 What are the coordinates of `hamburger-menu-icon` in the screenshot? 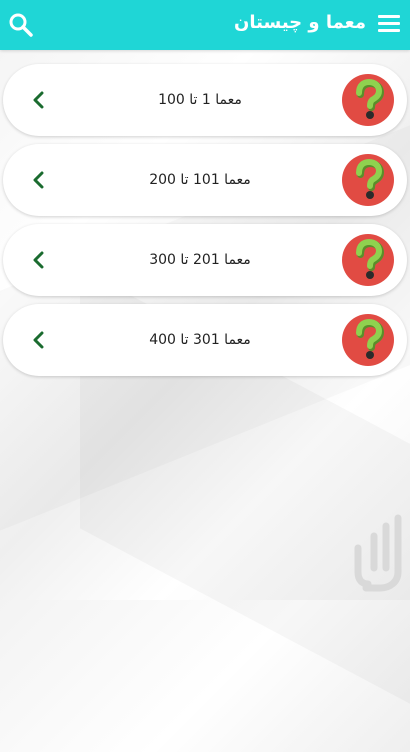 It's located at (389, 25).